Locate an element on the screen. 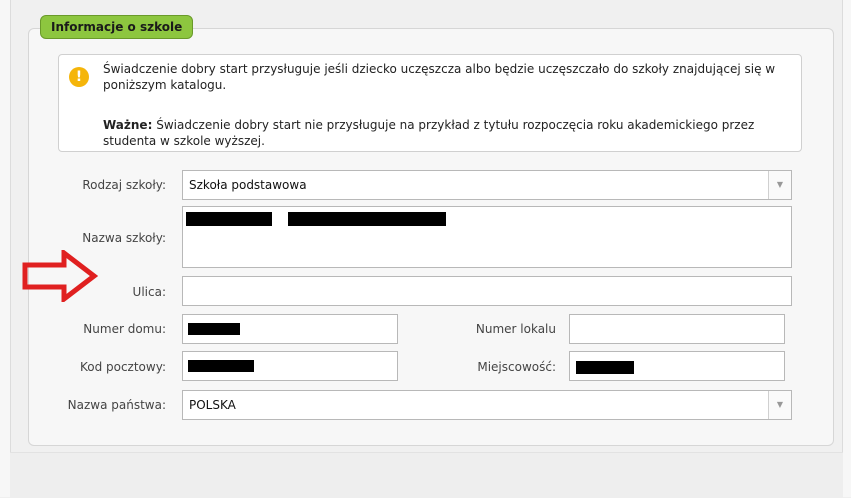 The width and height of the screenshot is (851, 498). school-type-select: Szkoła podstawowa ▼ is located at coordinates (487, 185).